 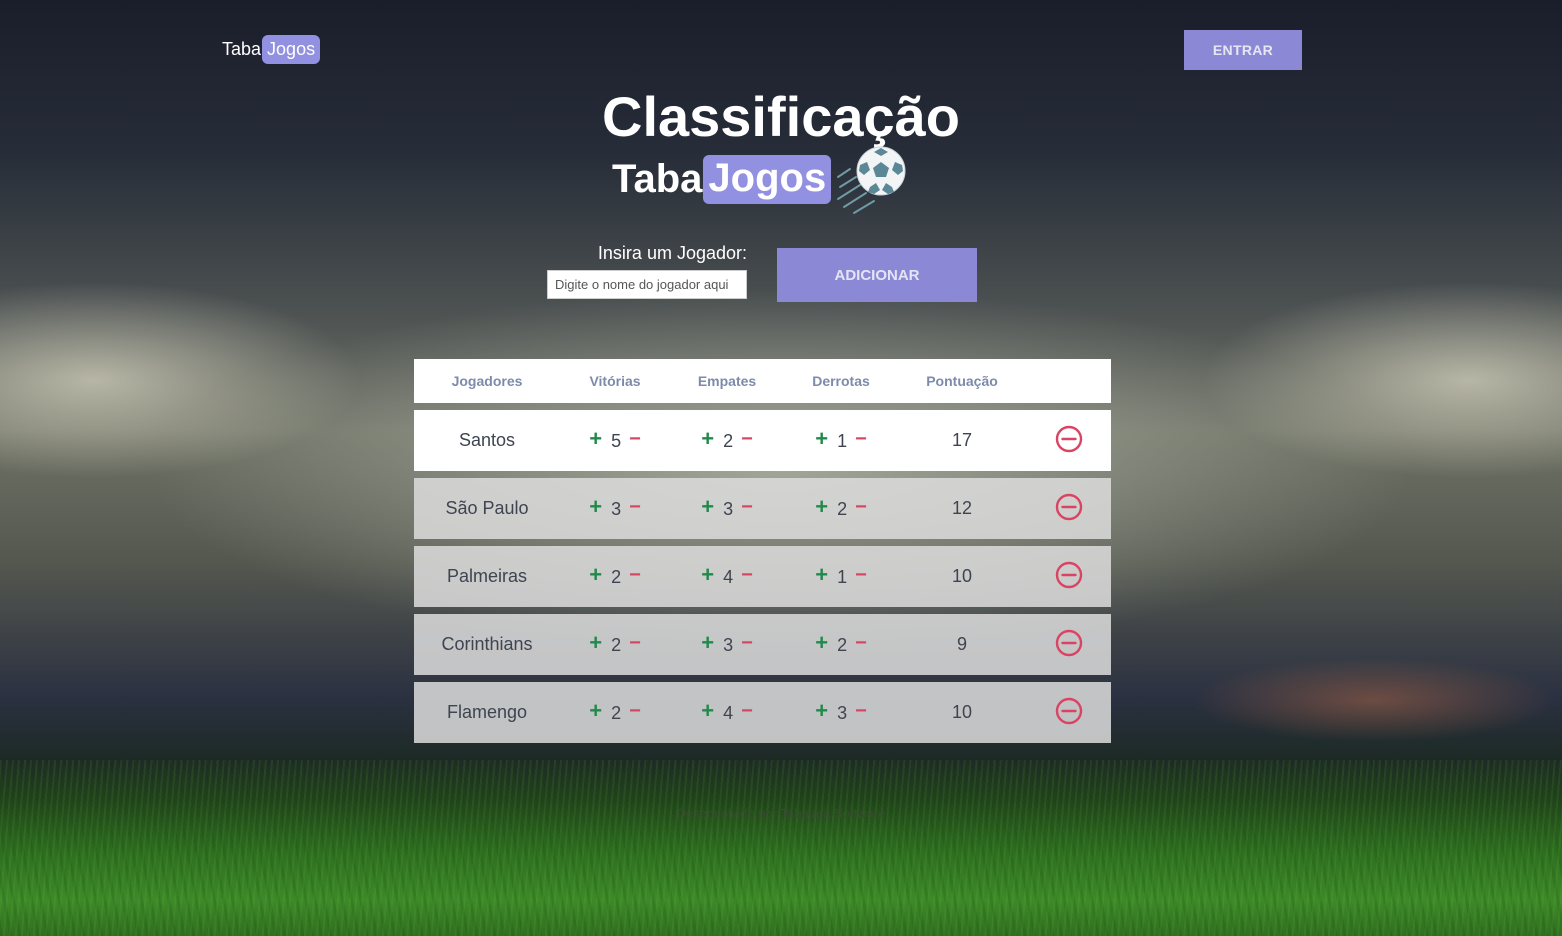 I want to click on player-name: Corinthians, so click(x=487, y=644).